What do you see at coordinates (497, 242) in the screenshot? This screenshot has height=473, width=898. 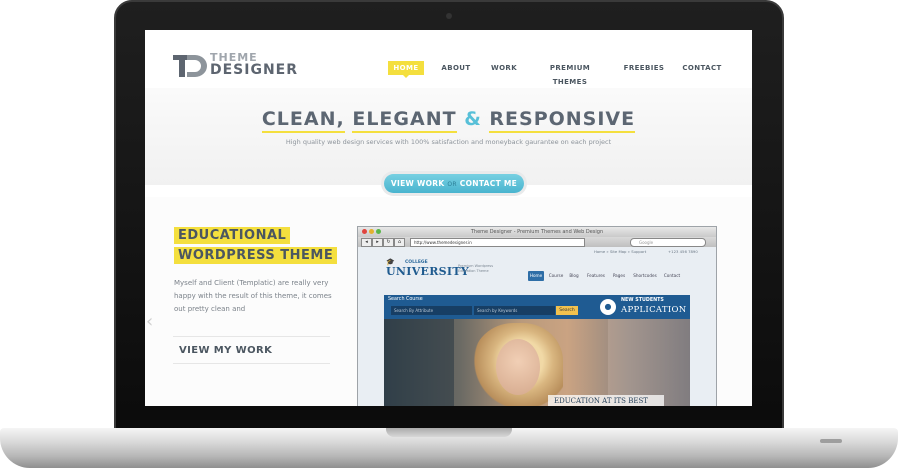 I see `mockup-url-bar: http://www.themedesigner.in` at bounding box center [497, 242].